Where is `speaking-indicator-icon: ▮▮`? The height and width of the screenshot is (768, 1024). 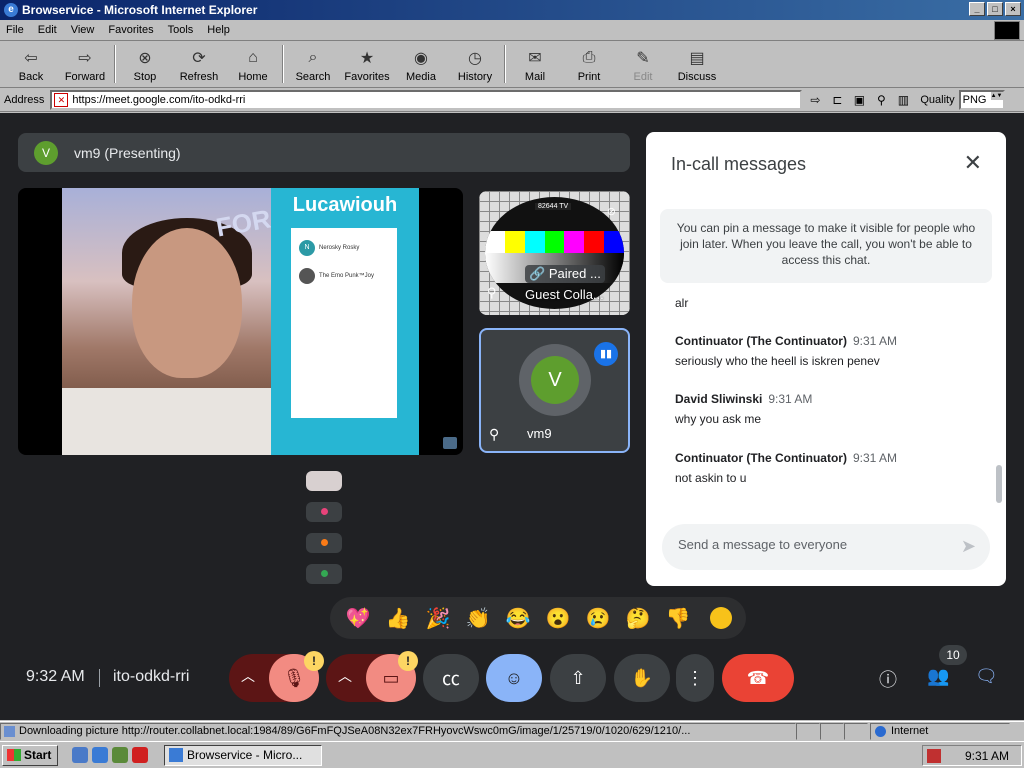 speaking-indicator-icon: ▮▮ is located at coordinates (606, 354).